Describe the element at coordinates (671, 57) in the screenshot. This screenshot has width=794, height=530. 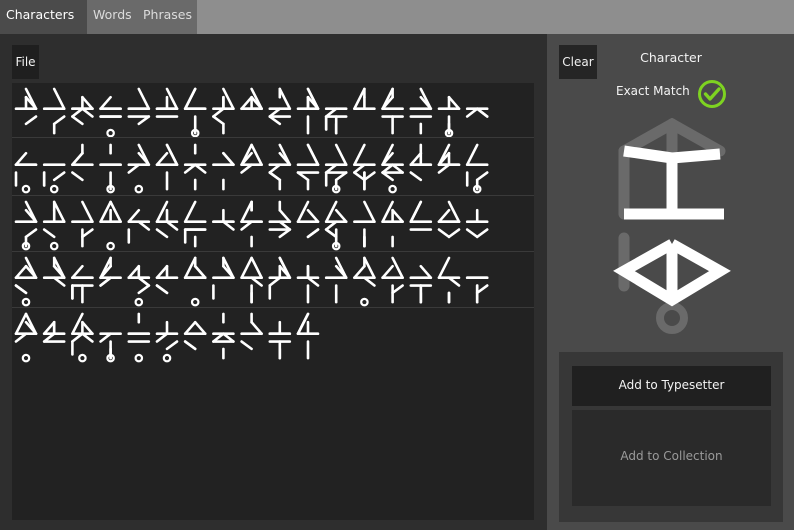
I see `panel-title: Character` at that location.